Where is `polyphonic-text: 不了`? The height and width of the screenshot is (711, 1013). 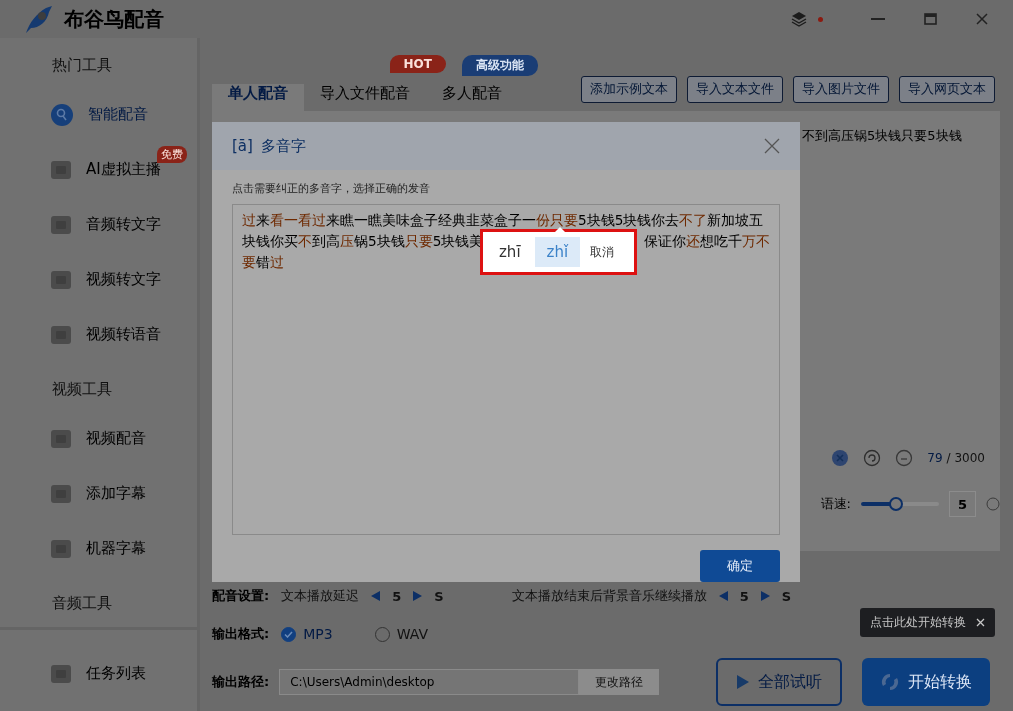
polyphonic-text: 不了 is located at coordinates (693, 220).